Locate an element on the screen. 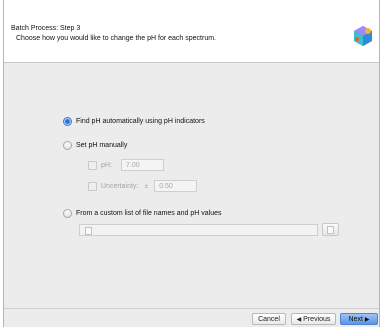 This screenshot has height=327, width=383. next-label: Next is located at coordinates (355, 319).